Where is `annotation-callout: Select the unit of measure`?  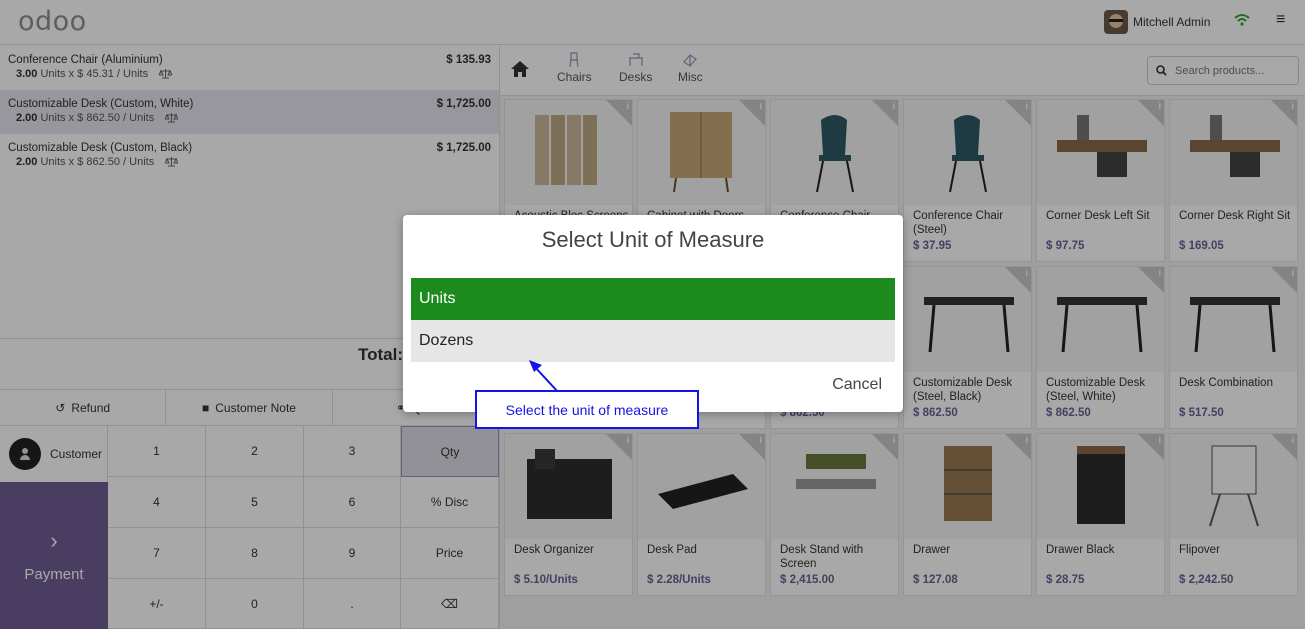 annotation-callout: Select the unit of measure is located at coordinates (587, 409).